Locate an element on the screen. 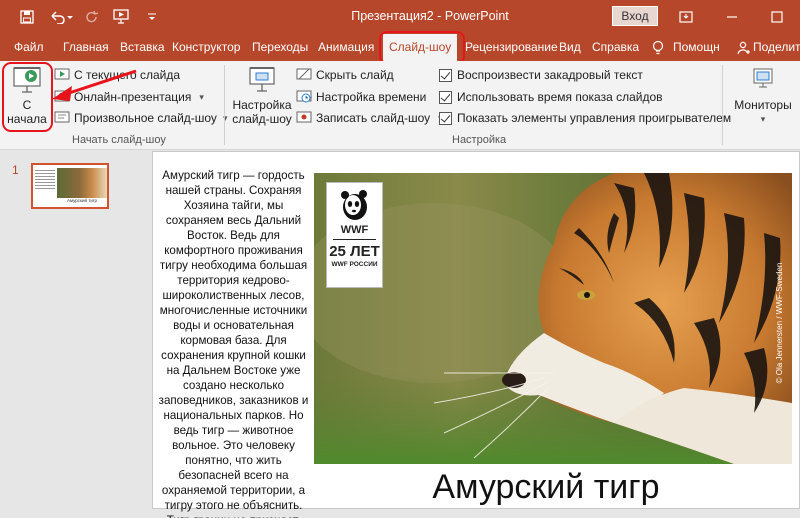 Image resolution: width=800 pixels, height=518 pixels. online-presentation-icon is located at coordinates (62, 96).